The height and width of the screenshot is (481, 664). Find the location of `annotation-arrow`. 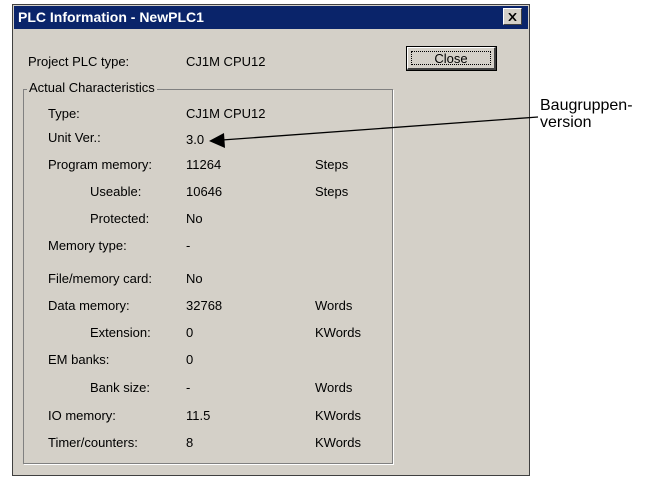

annotation-arrow is located at coordinates (374, 132).